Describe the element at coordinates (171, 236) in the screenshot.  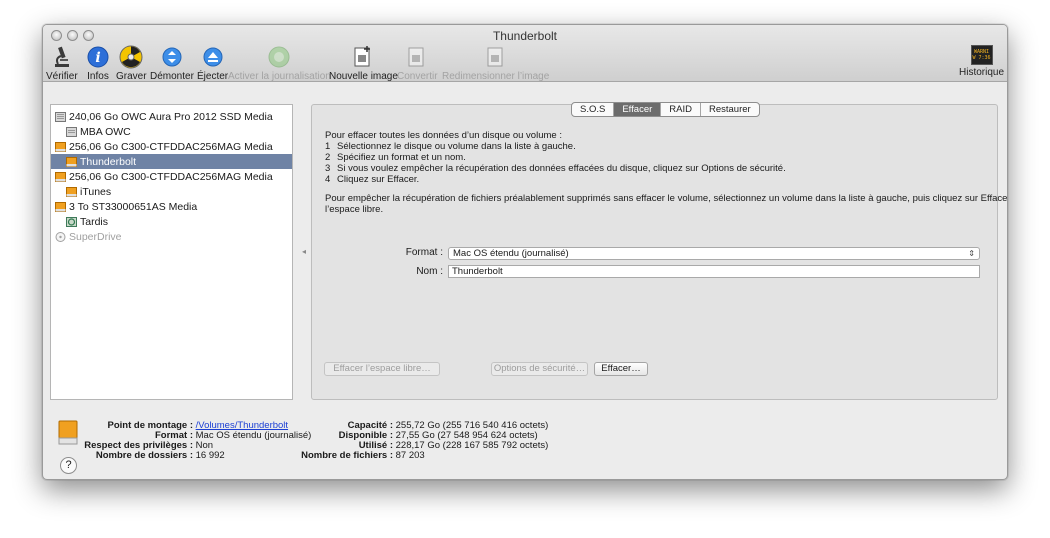
I see `sidebar-item-superdrive: SuperDrive` at that location.